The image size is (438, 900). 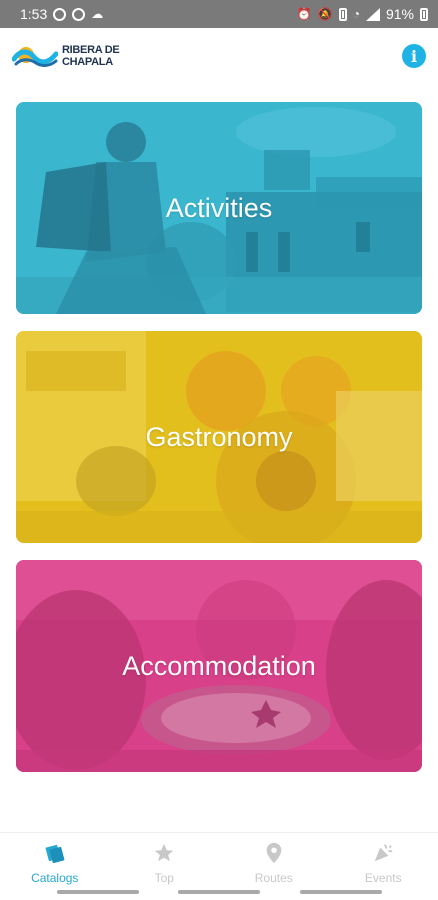 I want to click on battery-icon, so click(x=424, y=14).